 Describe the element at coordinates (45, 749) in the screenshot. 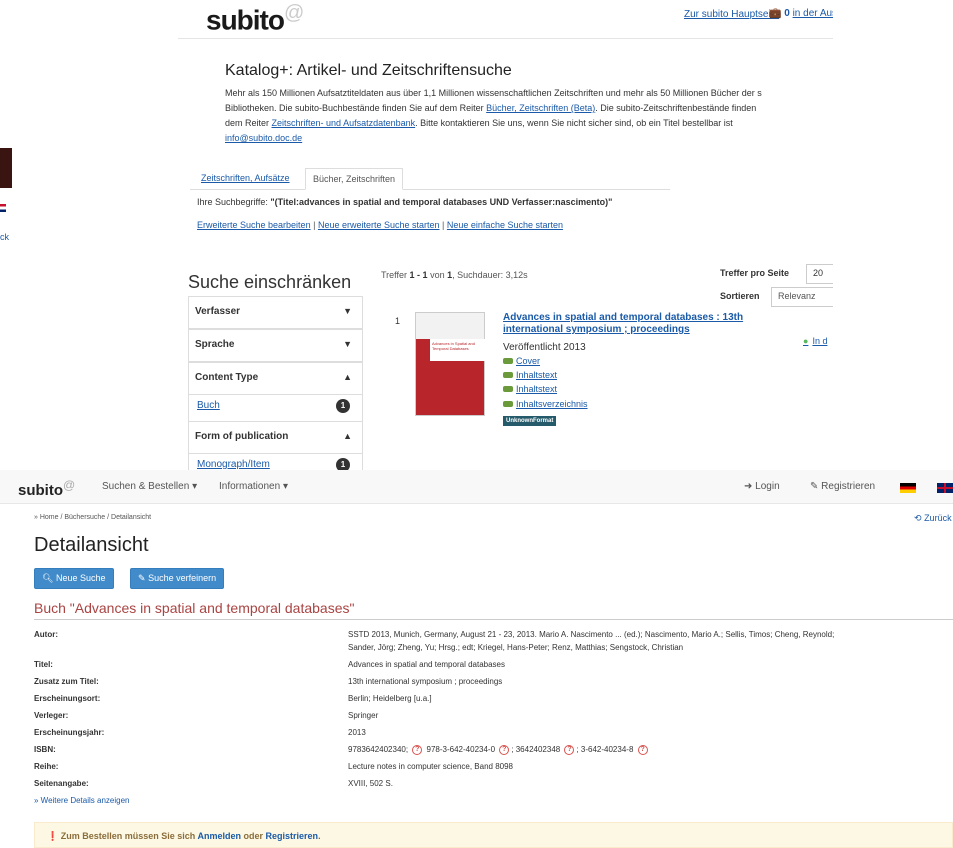

I see `detail-label-isbn: ISBN:` at that location.